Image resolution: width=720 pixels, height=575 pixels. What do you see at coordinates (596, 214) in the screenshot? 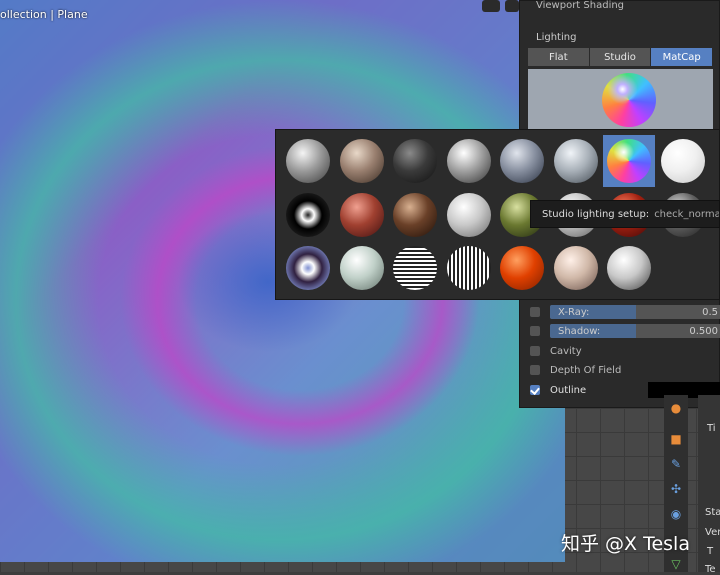
I see `tooltip-label: Studio lighting setup:` at bounding box center [596, 214].